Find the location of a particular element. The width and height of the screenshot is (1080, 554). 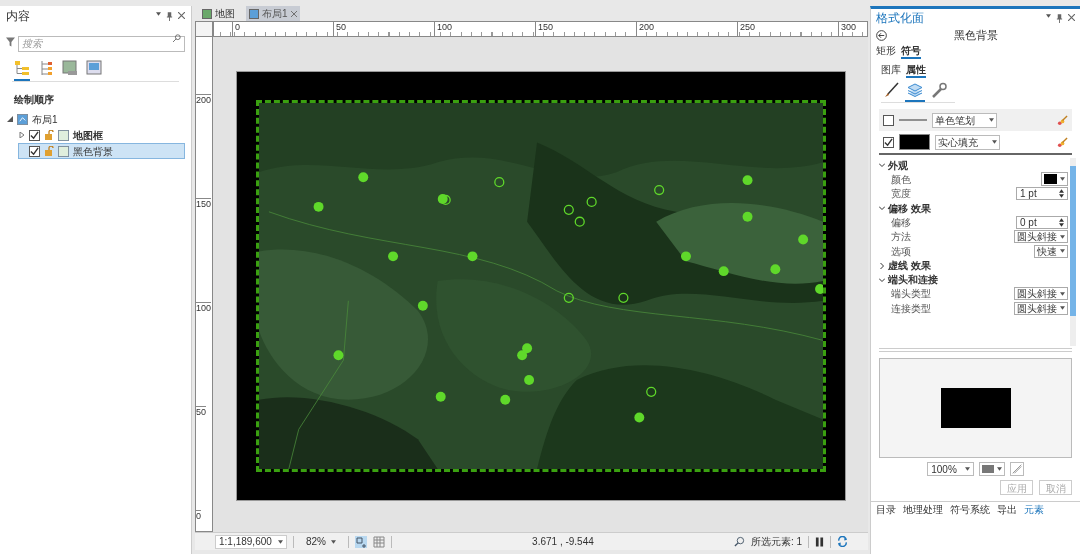

section-header: 外观 is located at coordinates (974, 165).